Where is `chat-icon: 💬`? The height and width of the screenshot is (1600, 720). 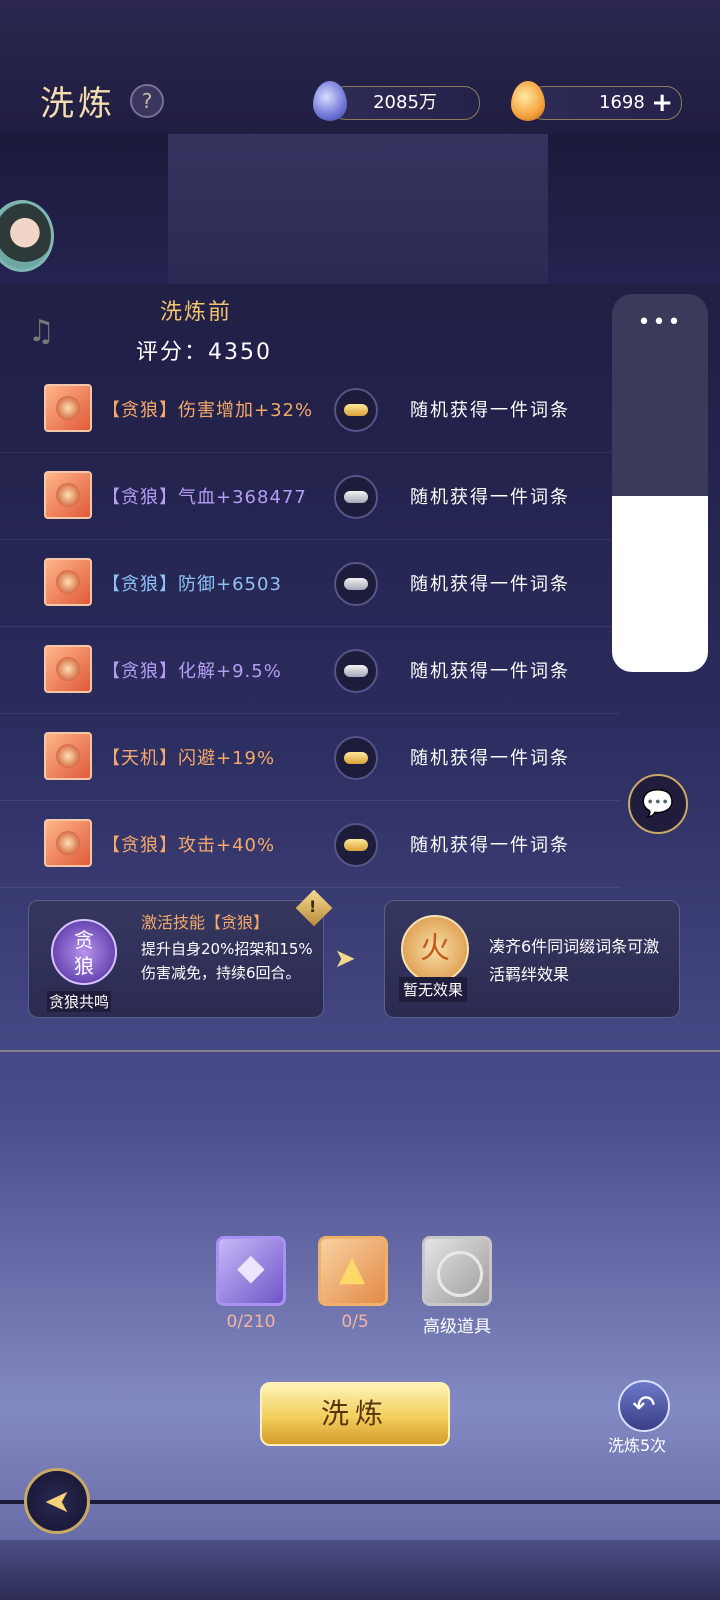 chat-icon: 💬 is located at coordinates (658, 804).